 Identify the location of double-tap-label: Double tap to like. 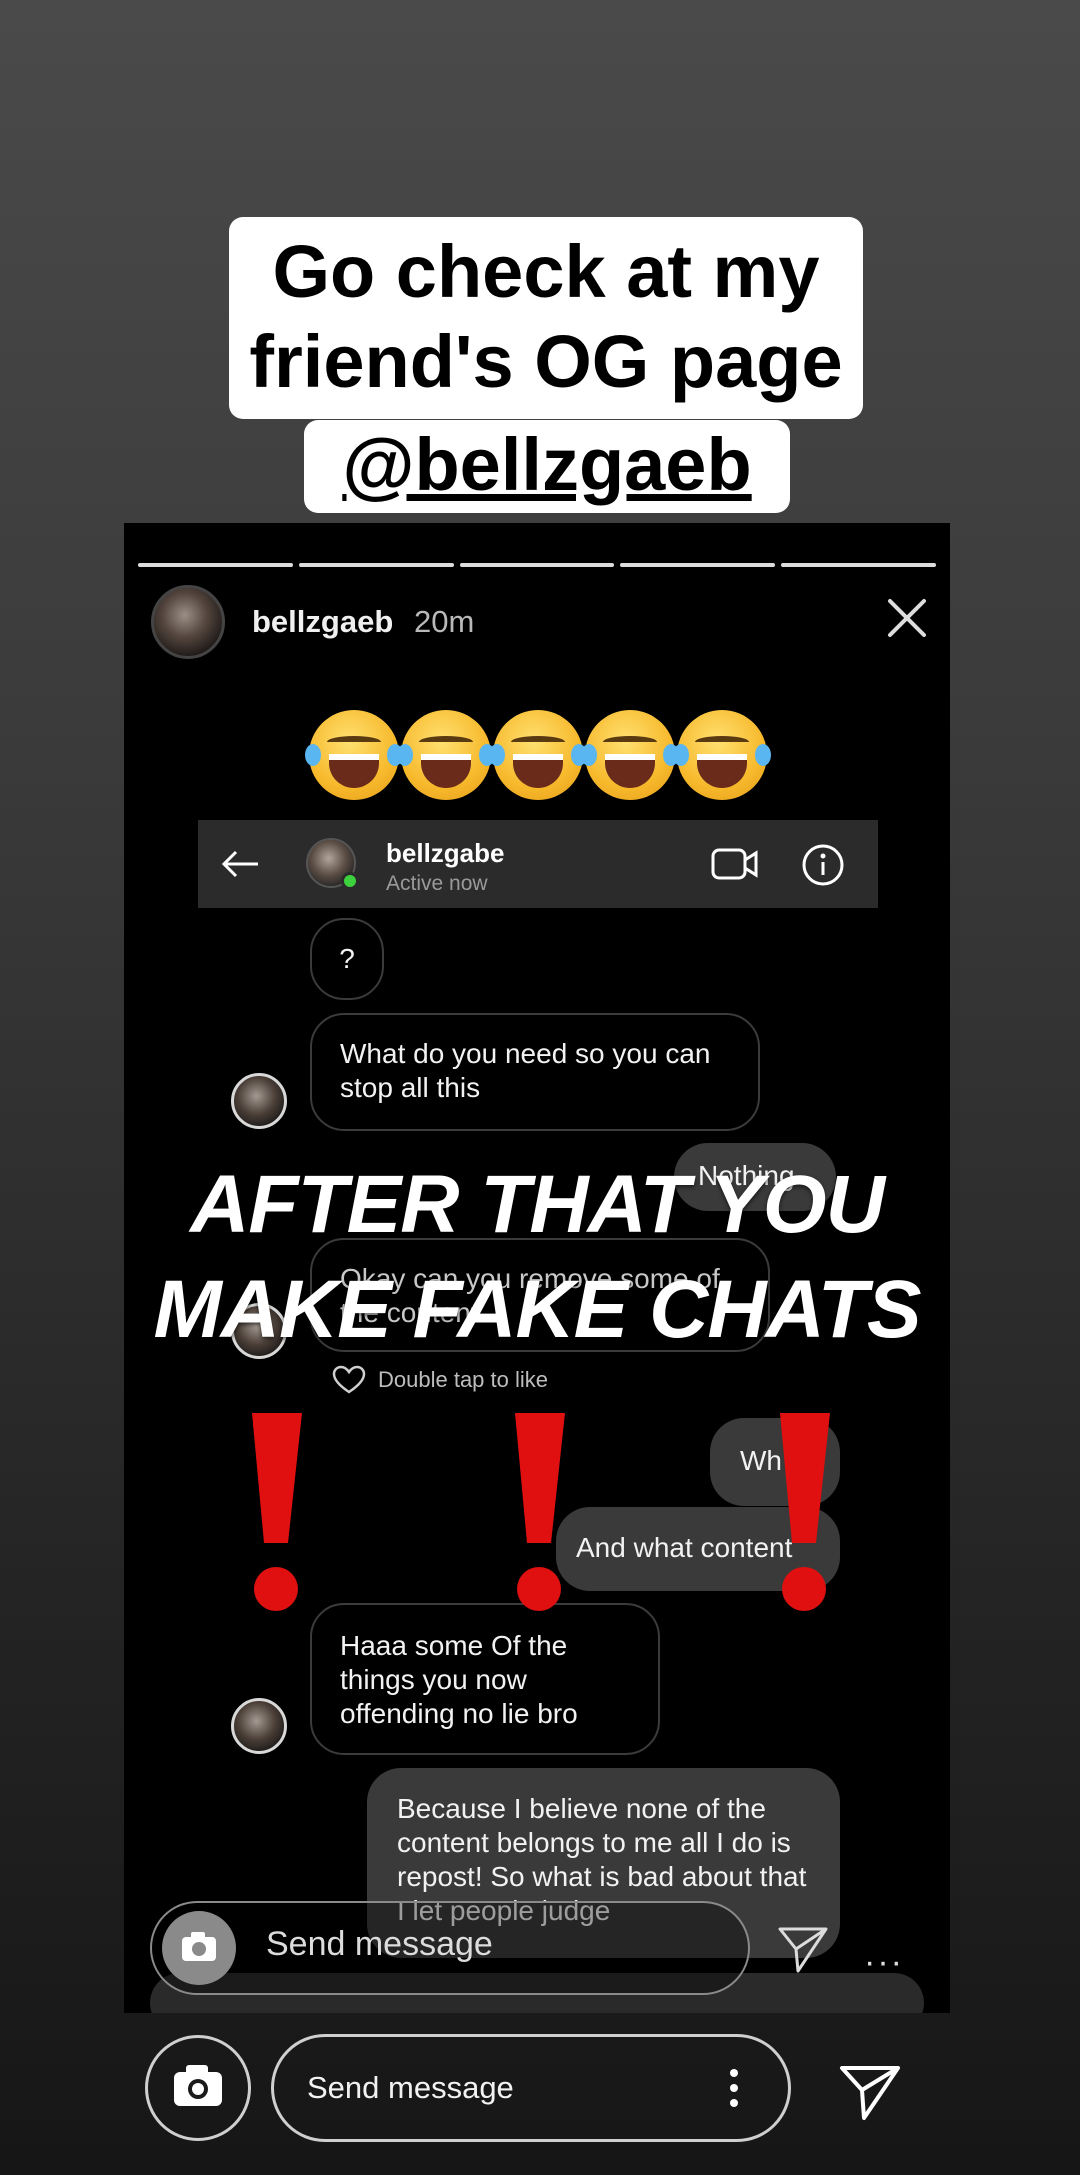
(463, 1379).